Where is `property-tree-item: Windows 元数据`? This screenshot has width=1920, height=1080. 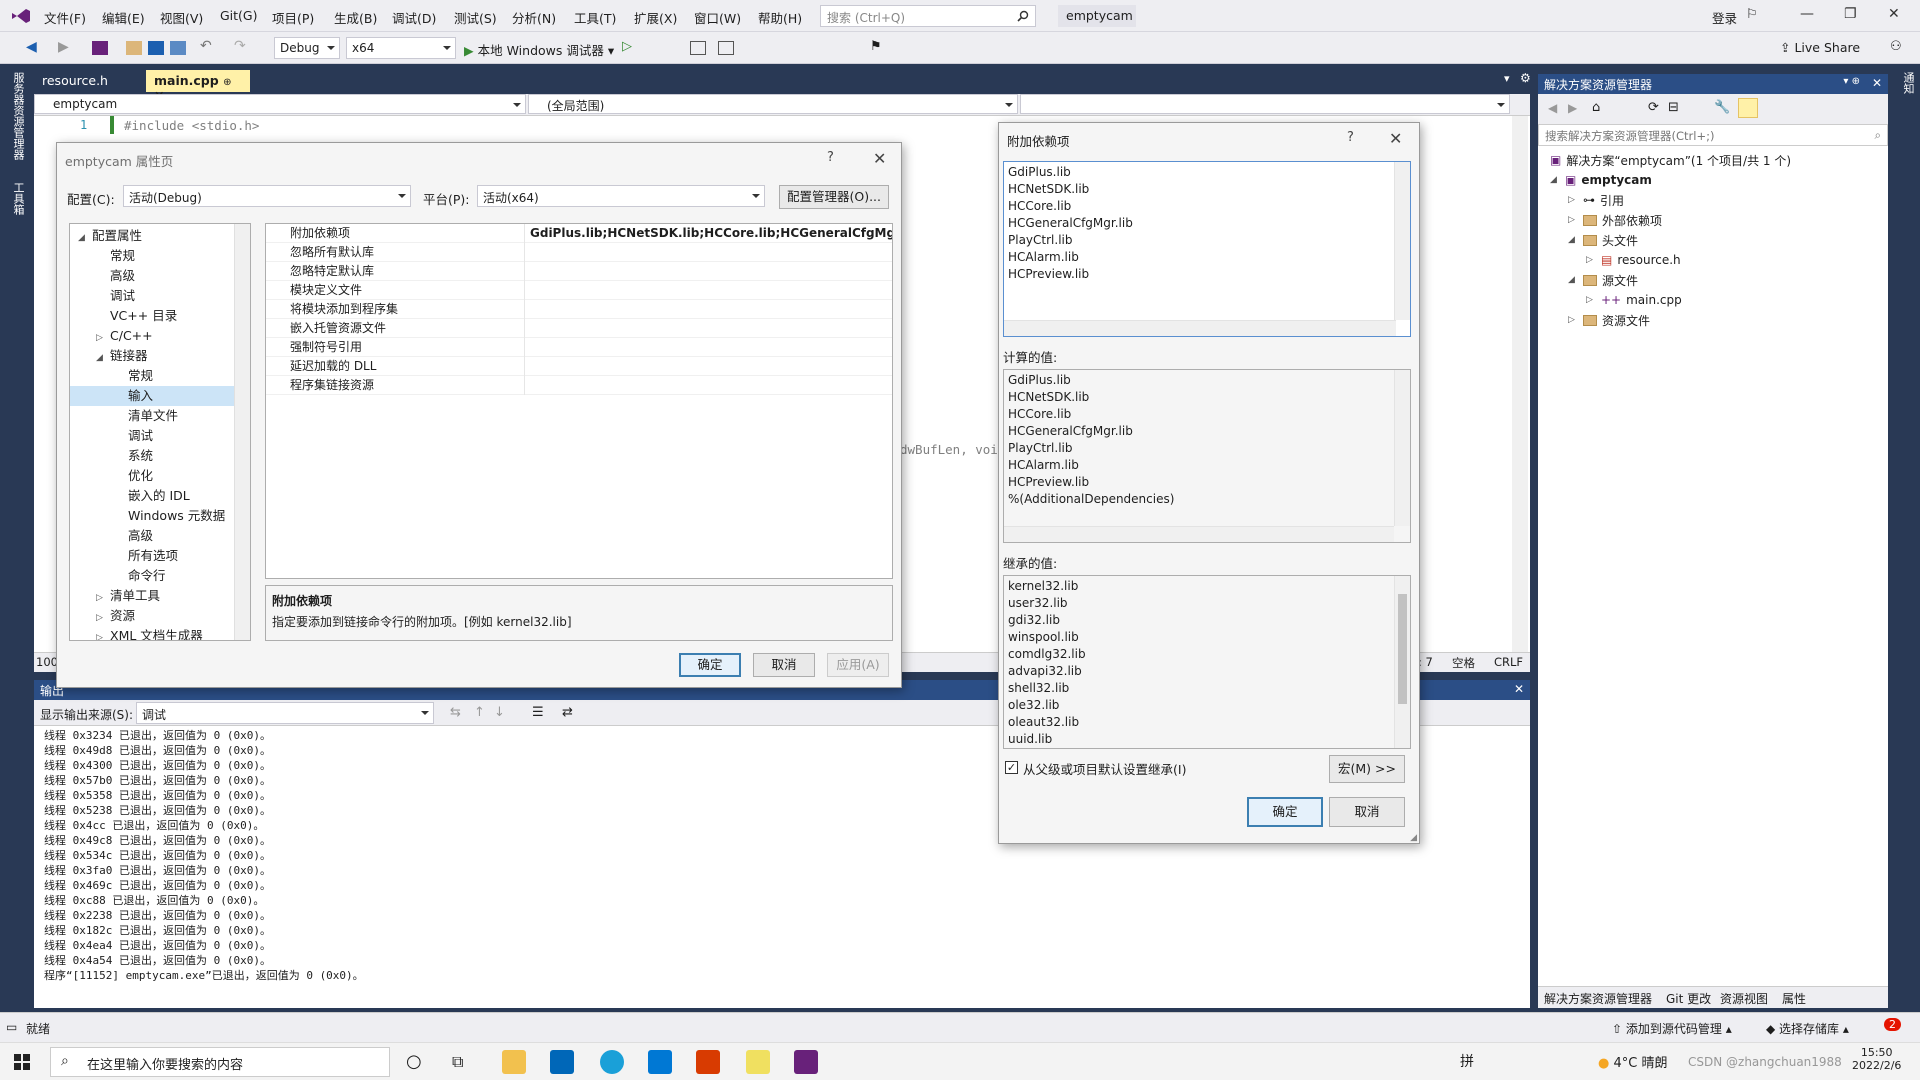 property-tree-item: Windows 元数据 is located at coordinates (152, 516).